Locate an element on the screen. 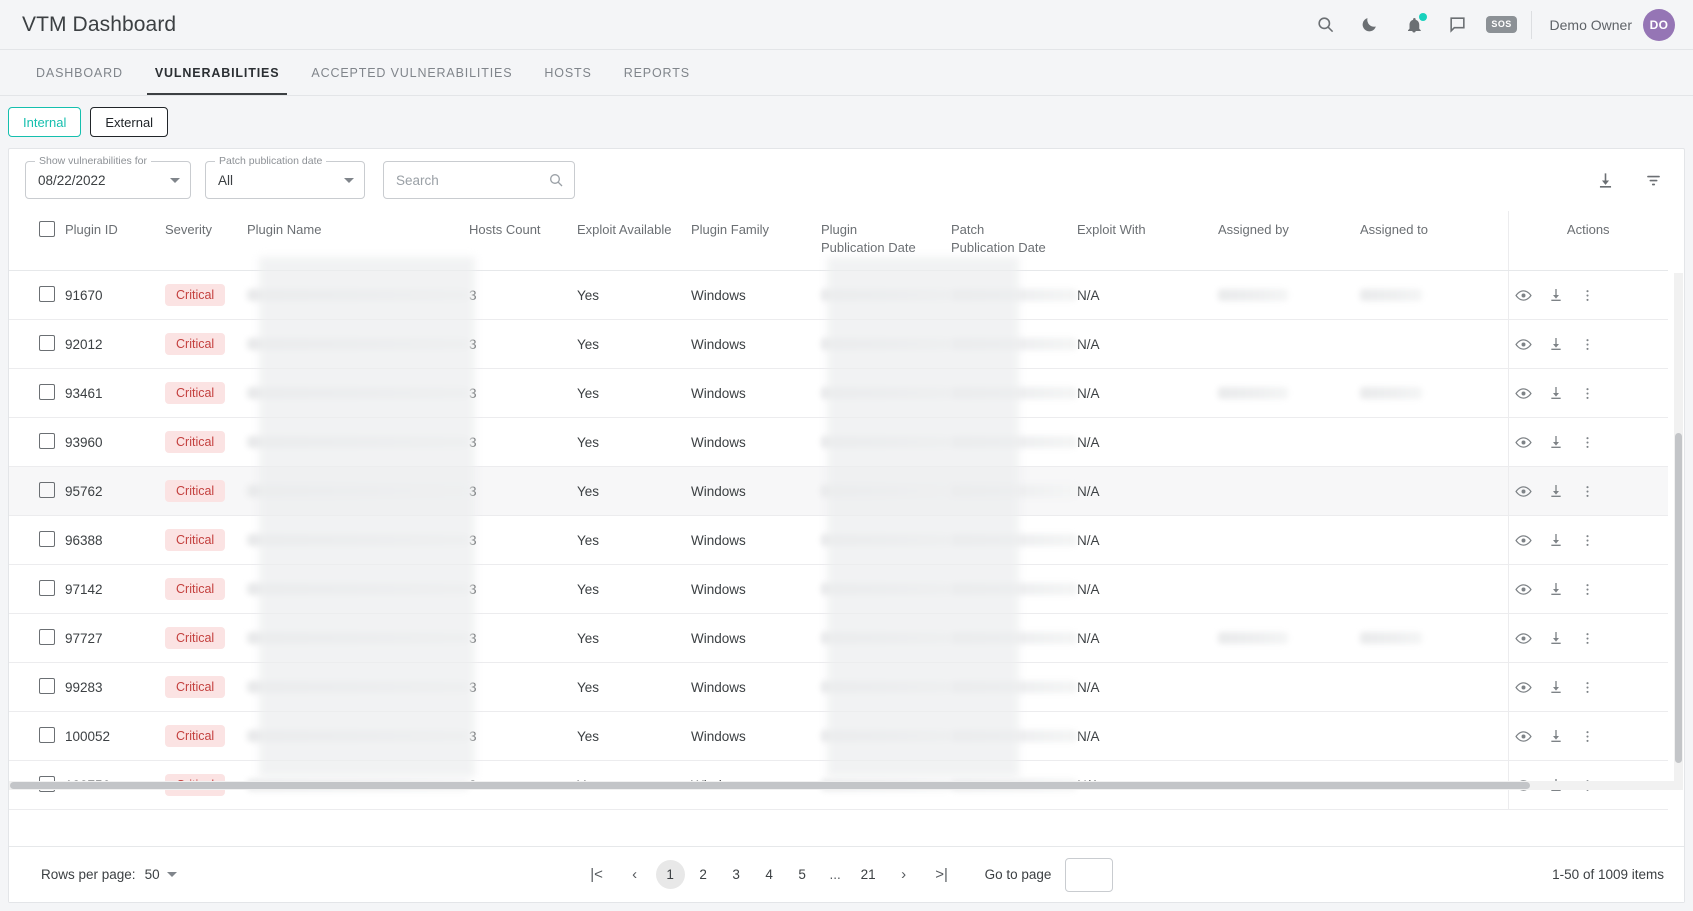  show-vulnerabilities-for-select: Show vulnerabilities for 08/22/2022 is located at coordinates (108, 177).